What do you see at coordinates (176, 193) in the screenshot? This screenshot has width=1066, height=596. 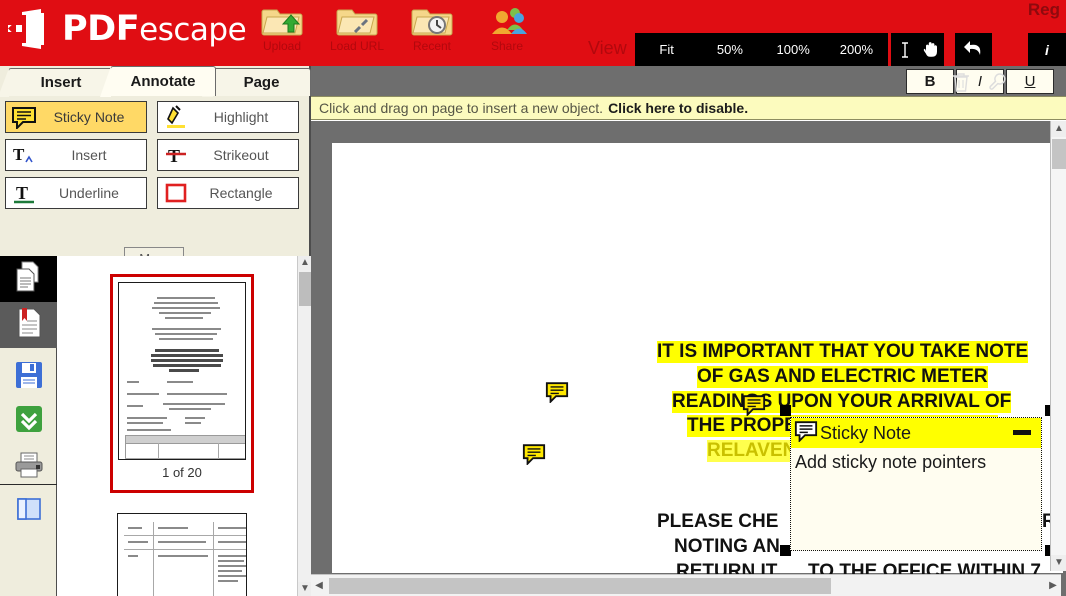 I see `rectangle-icon` at bounding box center [176, 193].